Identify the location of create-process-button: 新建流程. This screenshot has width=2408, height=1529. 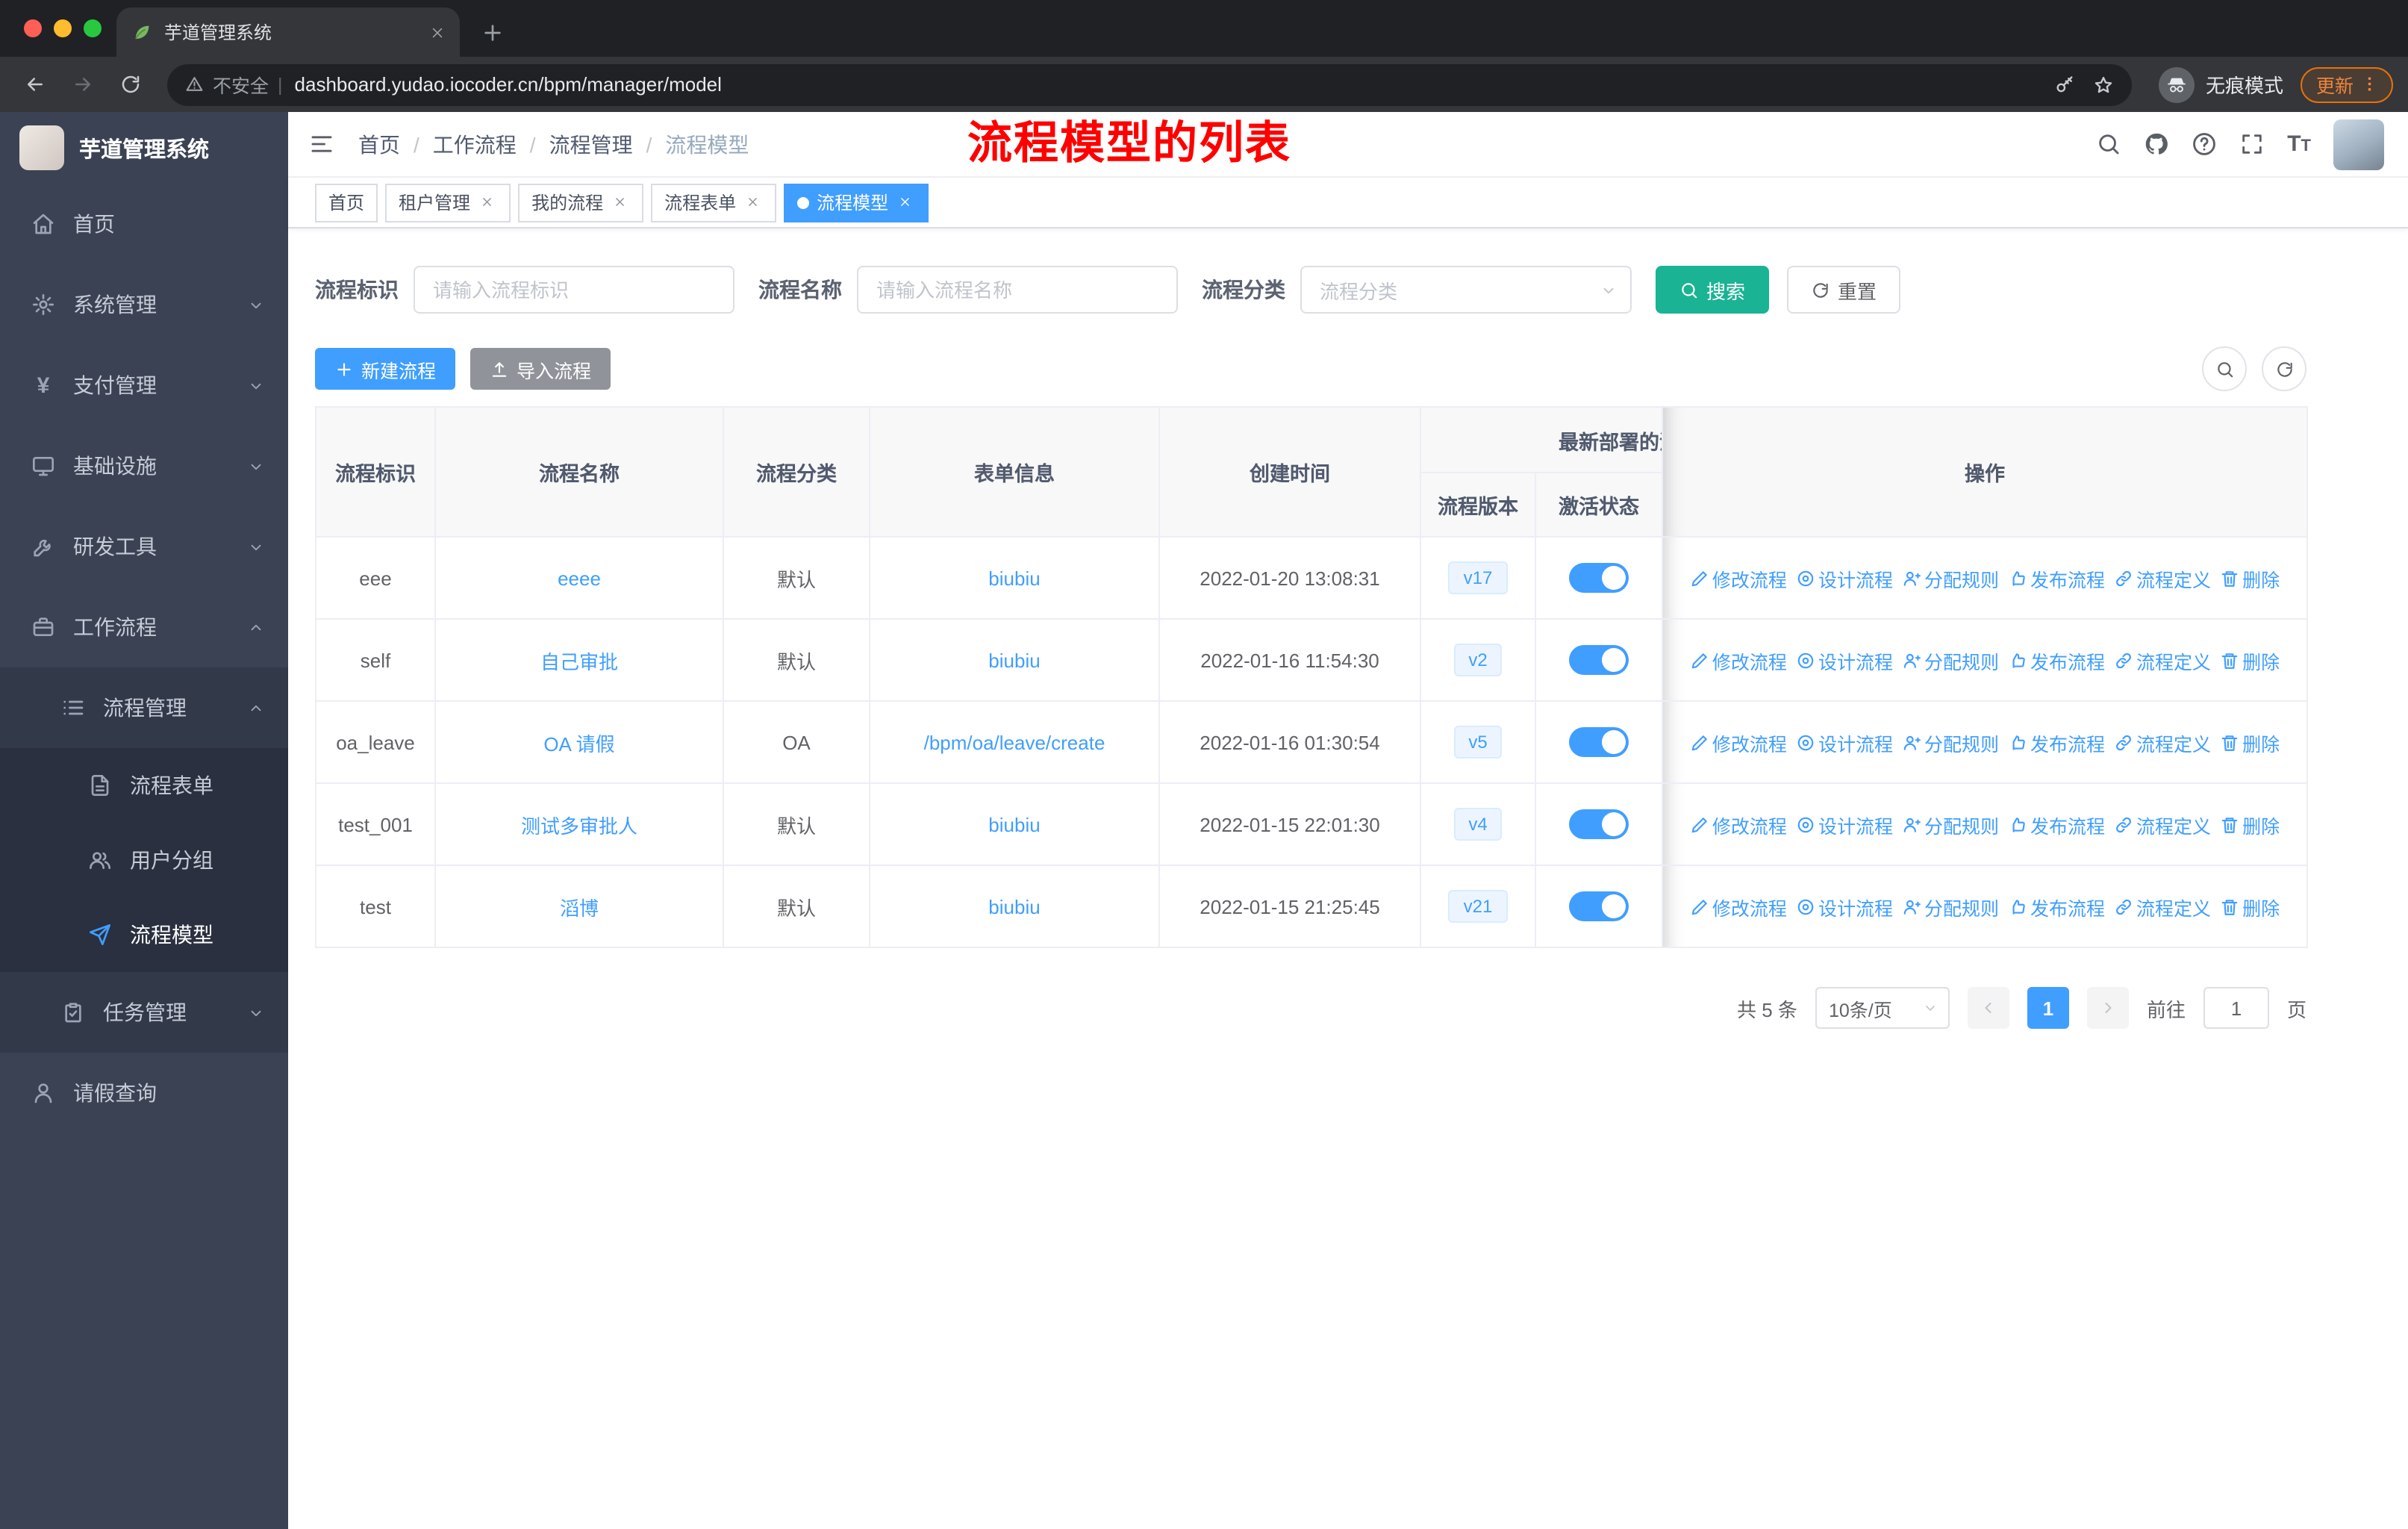
(385, 369).